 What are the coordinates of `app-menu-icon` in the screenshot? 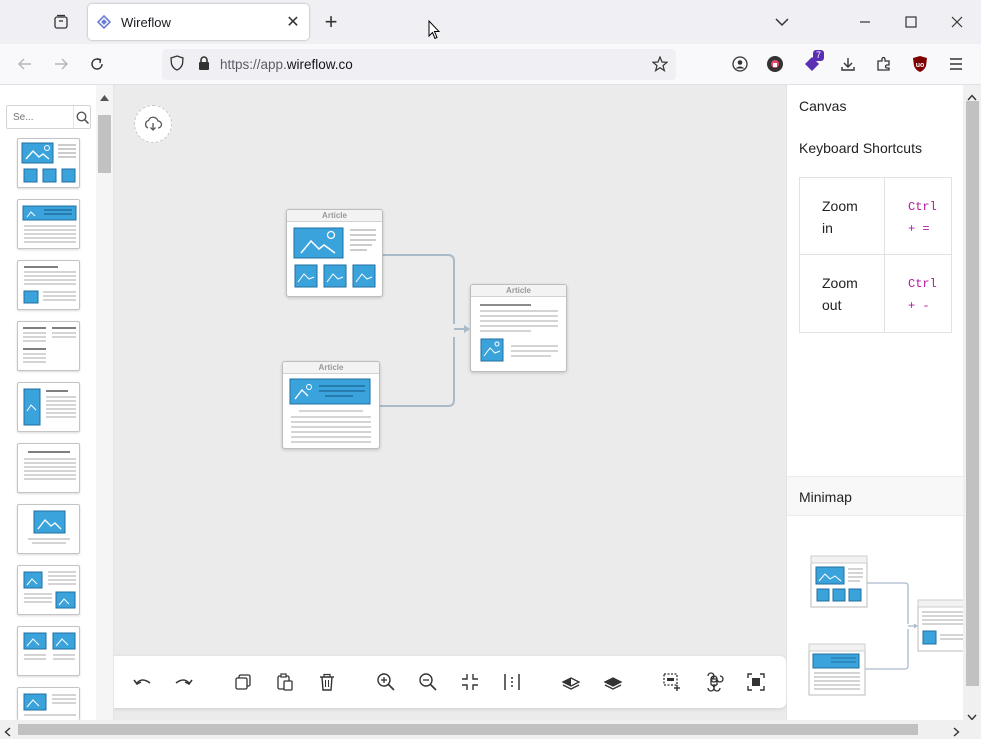 It's located at (956, 64).